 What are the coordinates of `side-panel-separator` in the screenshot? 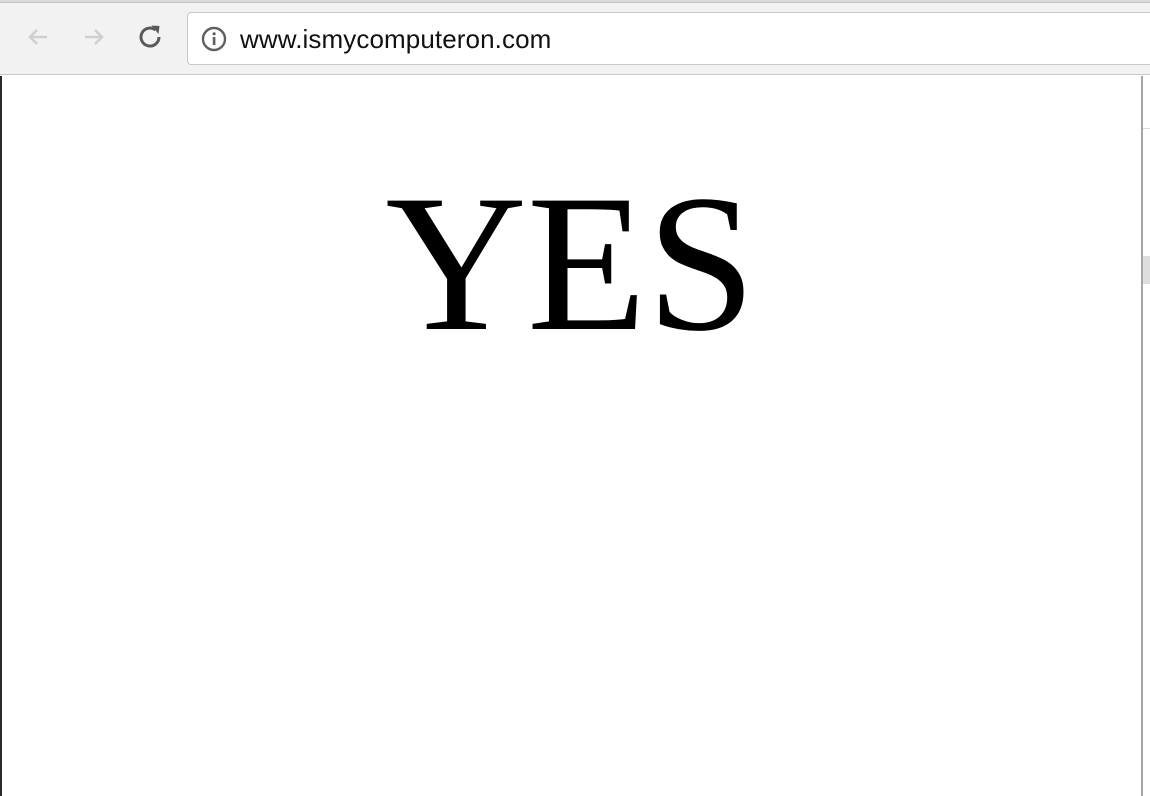 It's located at (1146, 128).